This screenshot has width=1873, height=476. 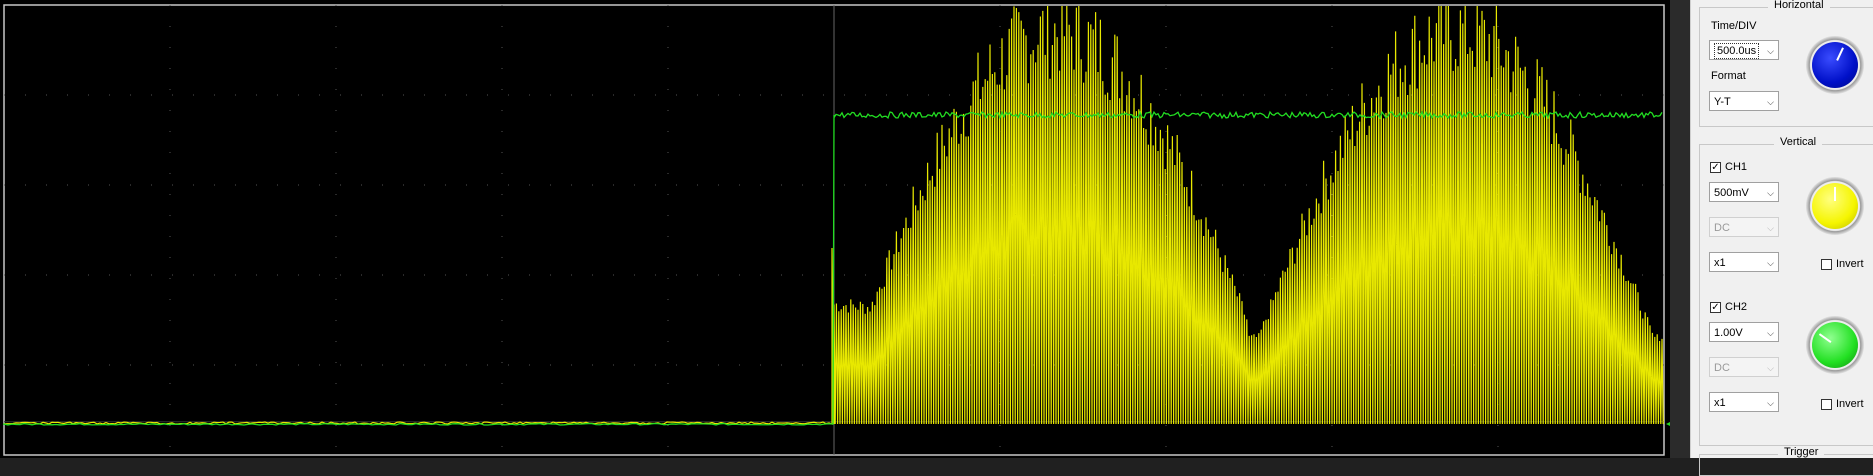 What do you see at coordinates (1720, 403) in the screenshot?
I see `ch2-probe-value: x1` at bounding box center [1720, 403].